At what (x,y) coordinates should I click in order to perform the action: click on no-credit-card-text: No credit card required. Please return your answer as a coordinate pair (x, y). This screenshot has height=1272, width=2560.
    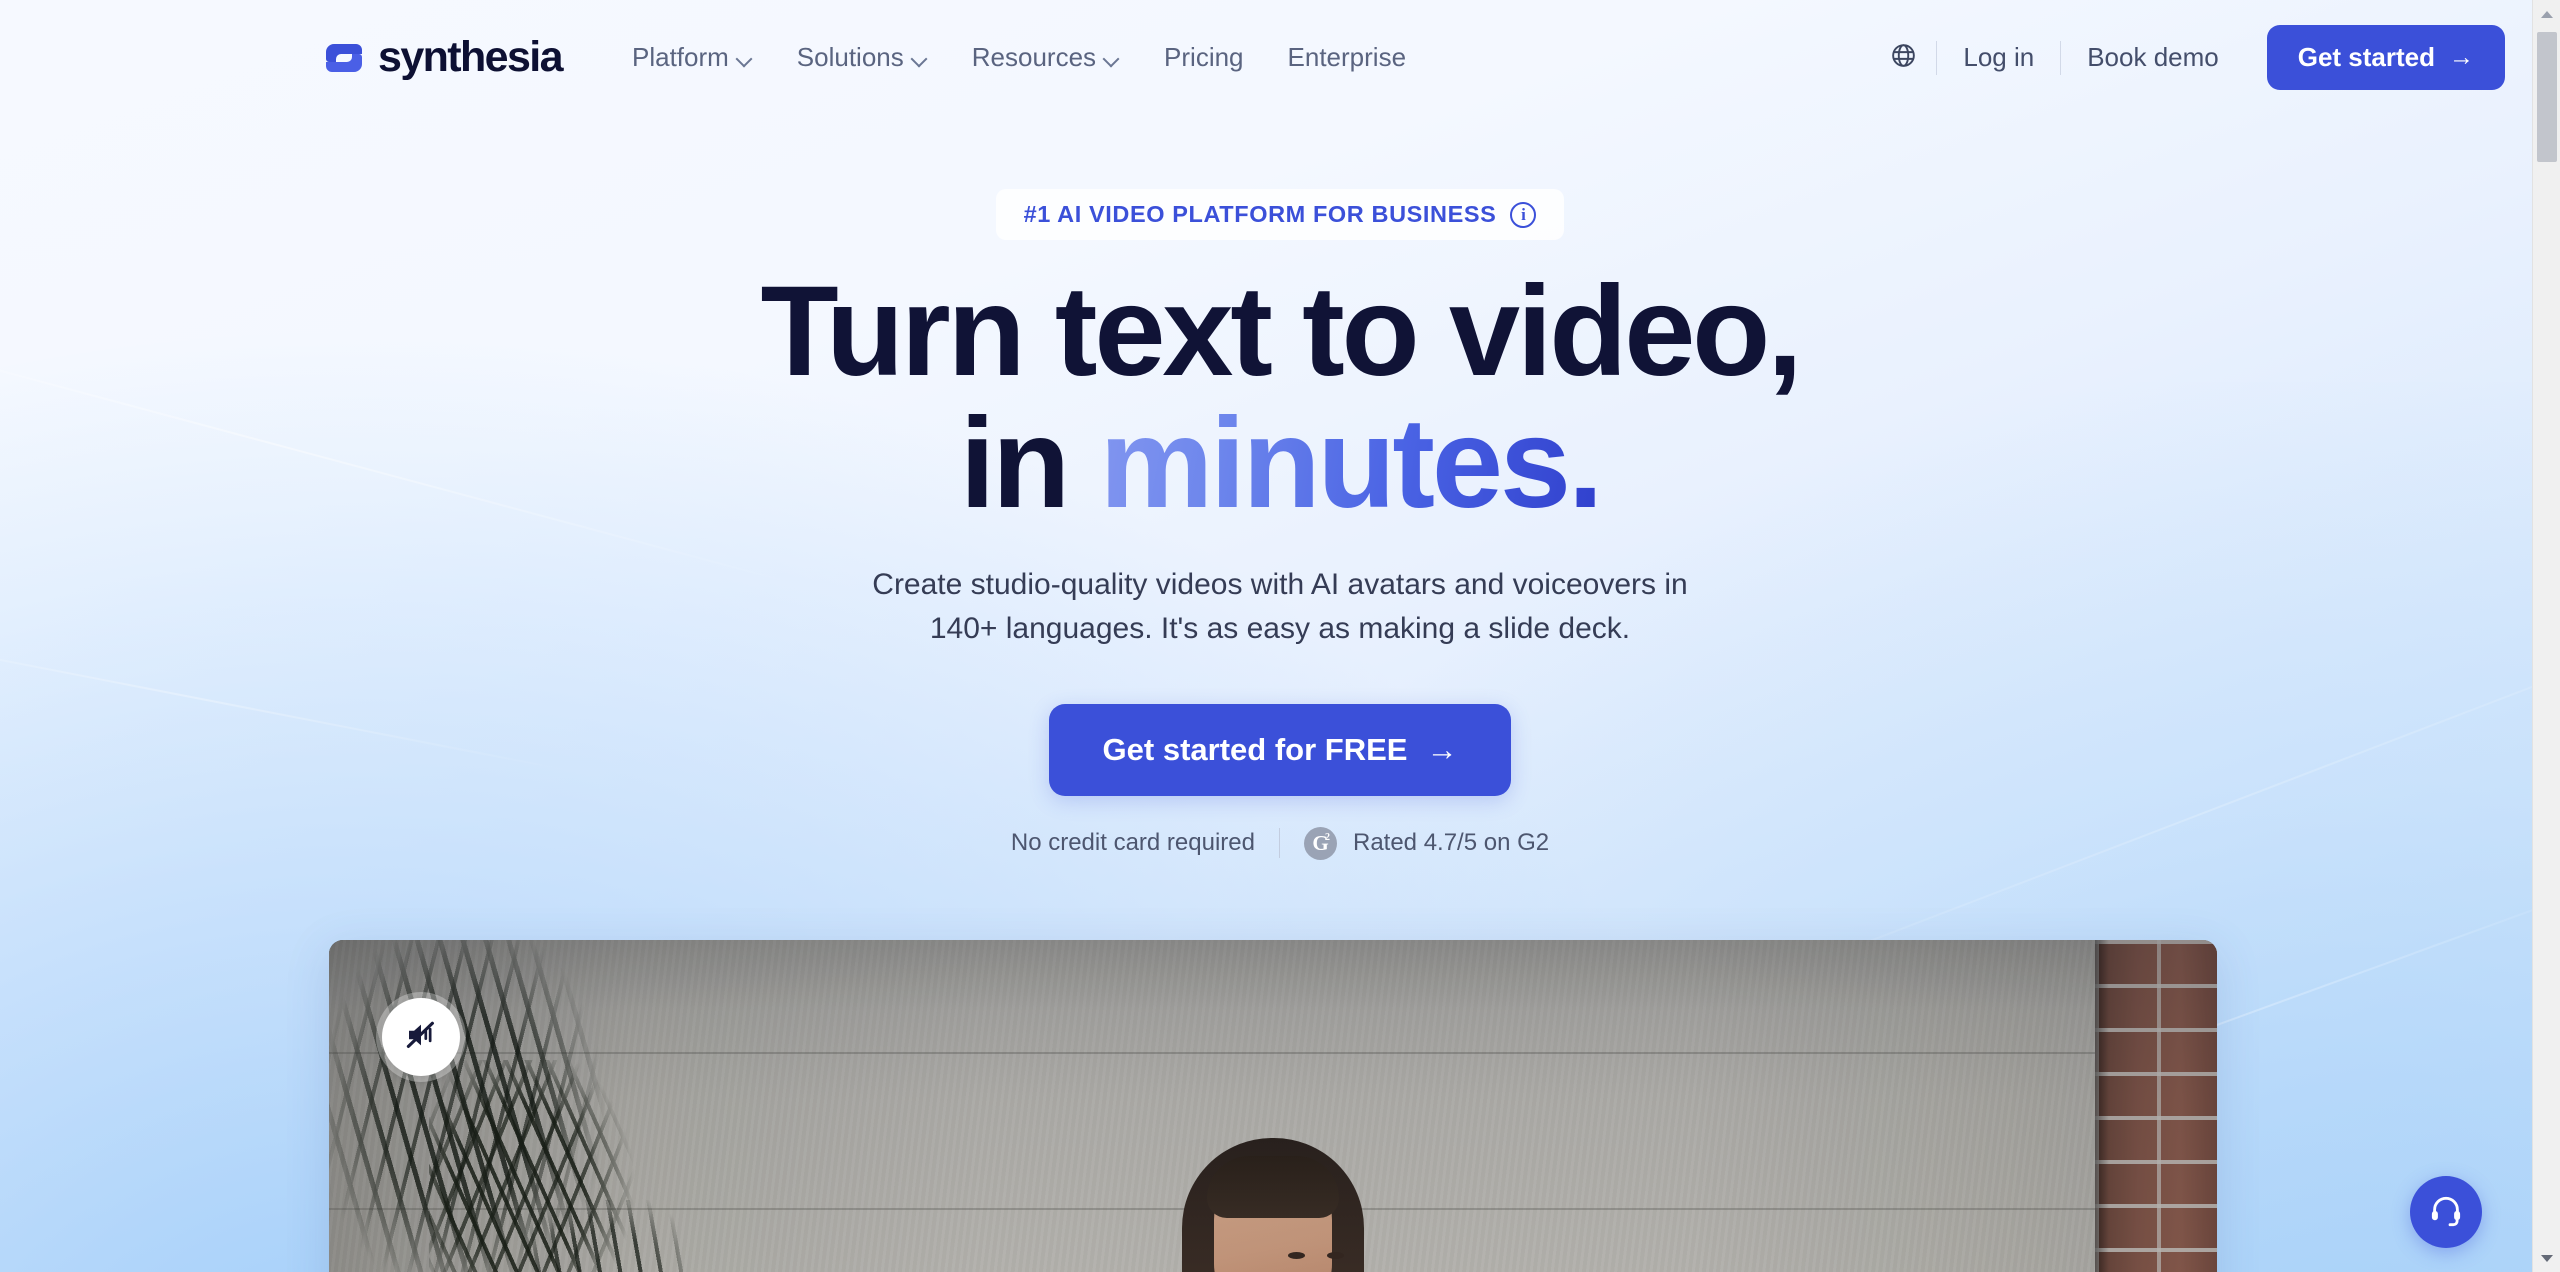
    Looking at the image, I should click on (1132, 843).